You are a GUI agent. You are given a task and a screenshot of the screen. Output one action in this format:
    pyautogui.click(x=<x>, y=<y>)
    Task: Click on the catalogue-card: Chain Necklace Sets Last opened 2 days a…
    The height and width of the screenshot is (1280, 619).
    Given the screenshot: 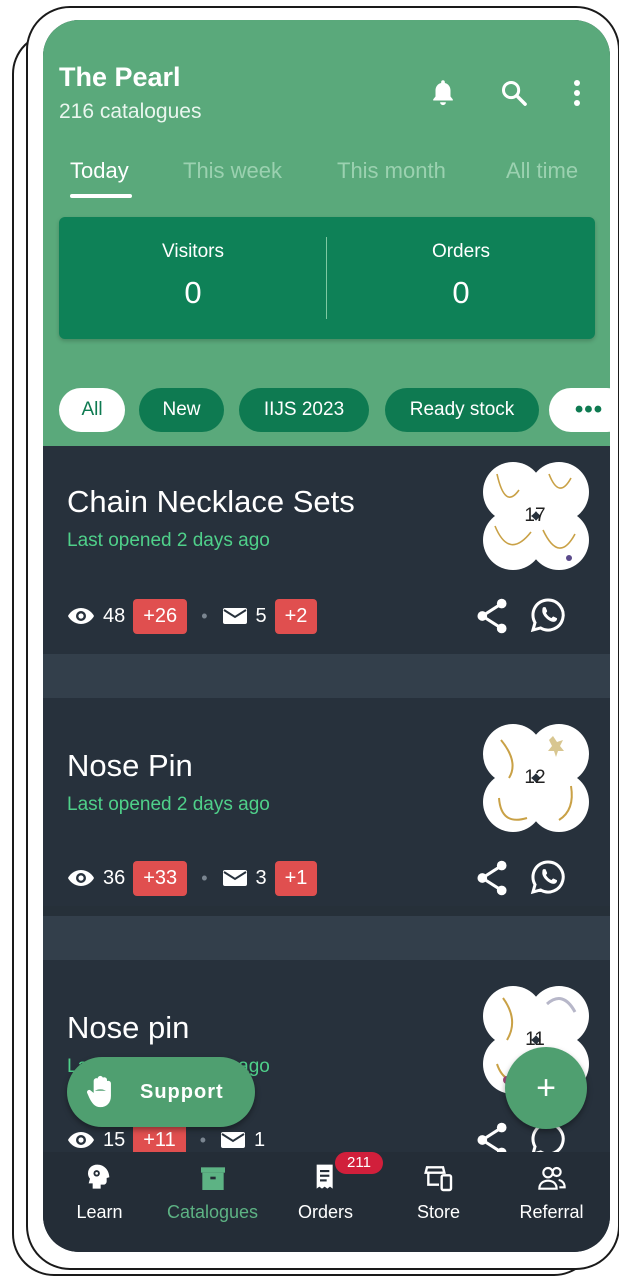 What is the action you would take?
    pyautogui.click(x=326, y=550)
    